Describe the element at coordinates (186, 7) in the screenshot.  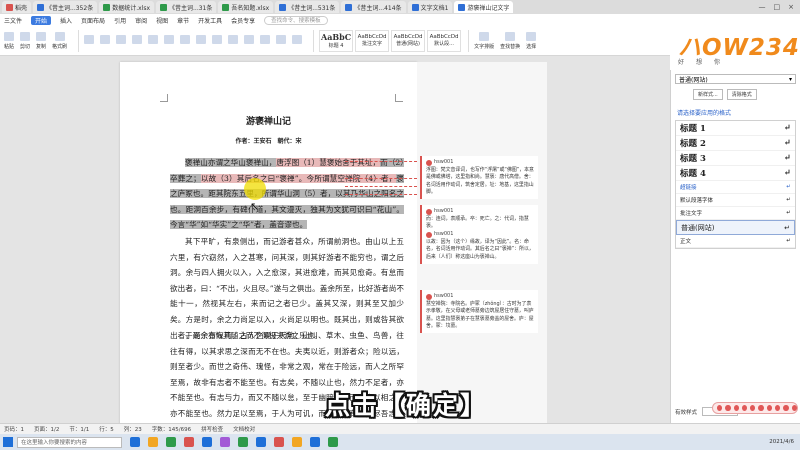
I see `document-tab: 《昔主词...31条` at that location.